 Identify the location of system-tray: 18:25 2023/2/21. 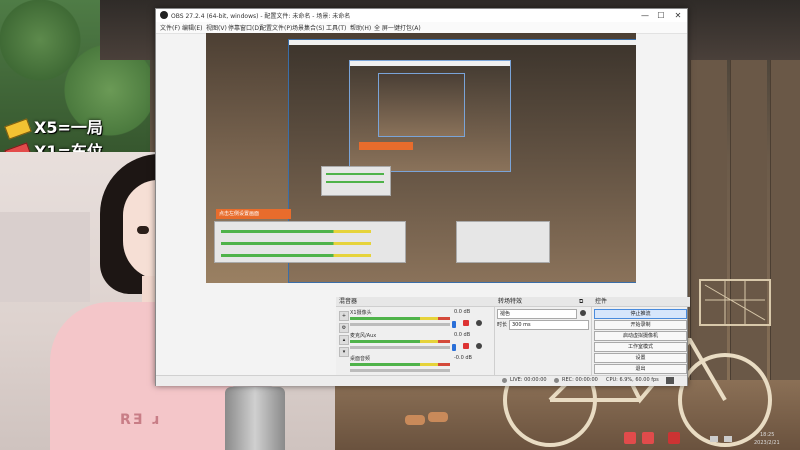
(710, 439).